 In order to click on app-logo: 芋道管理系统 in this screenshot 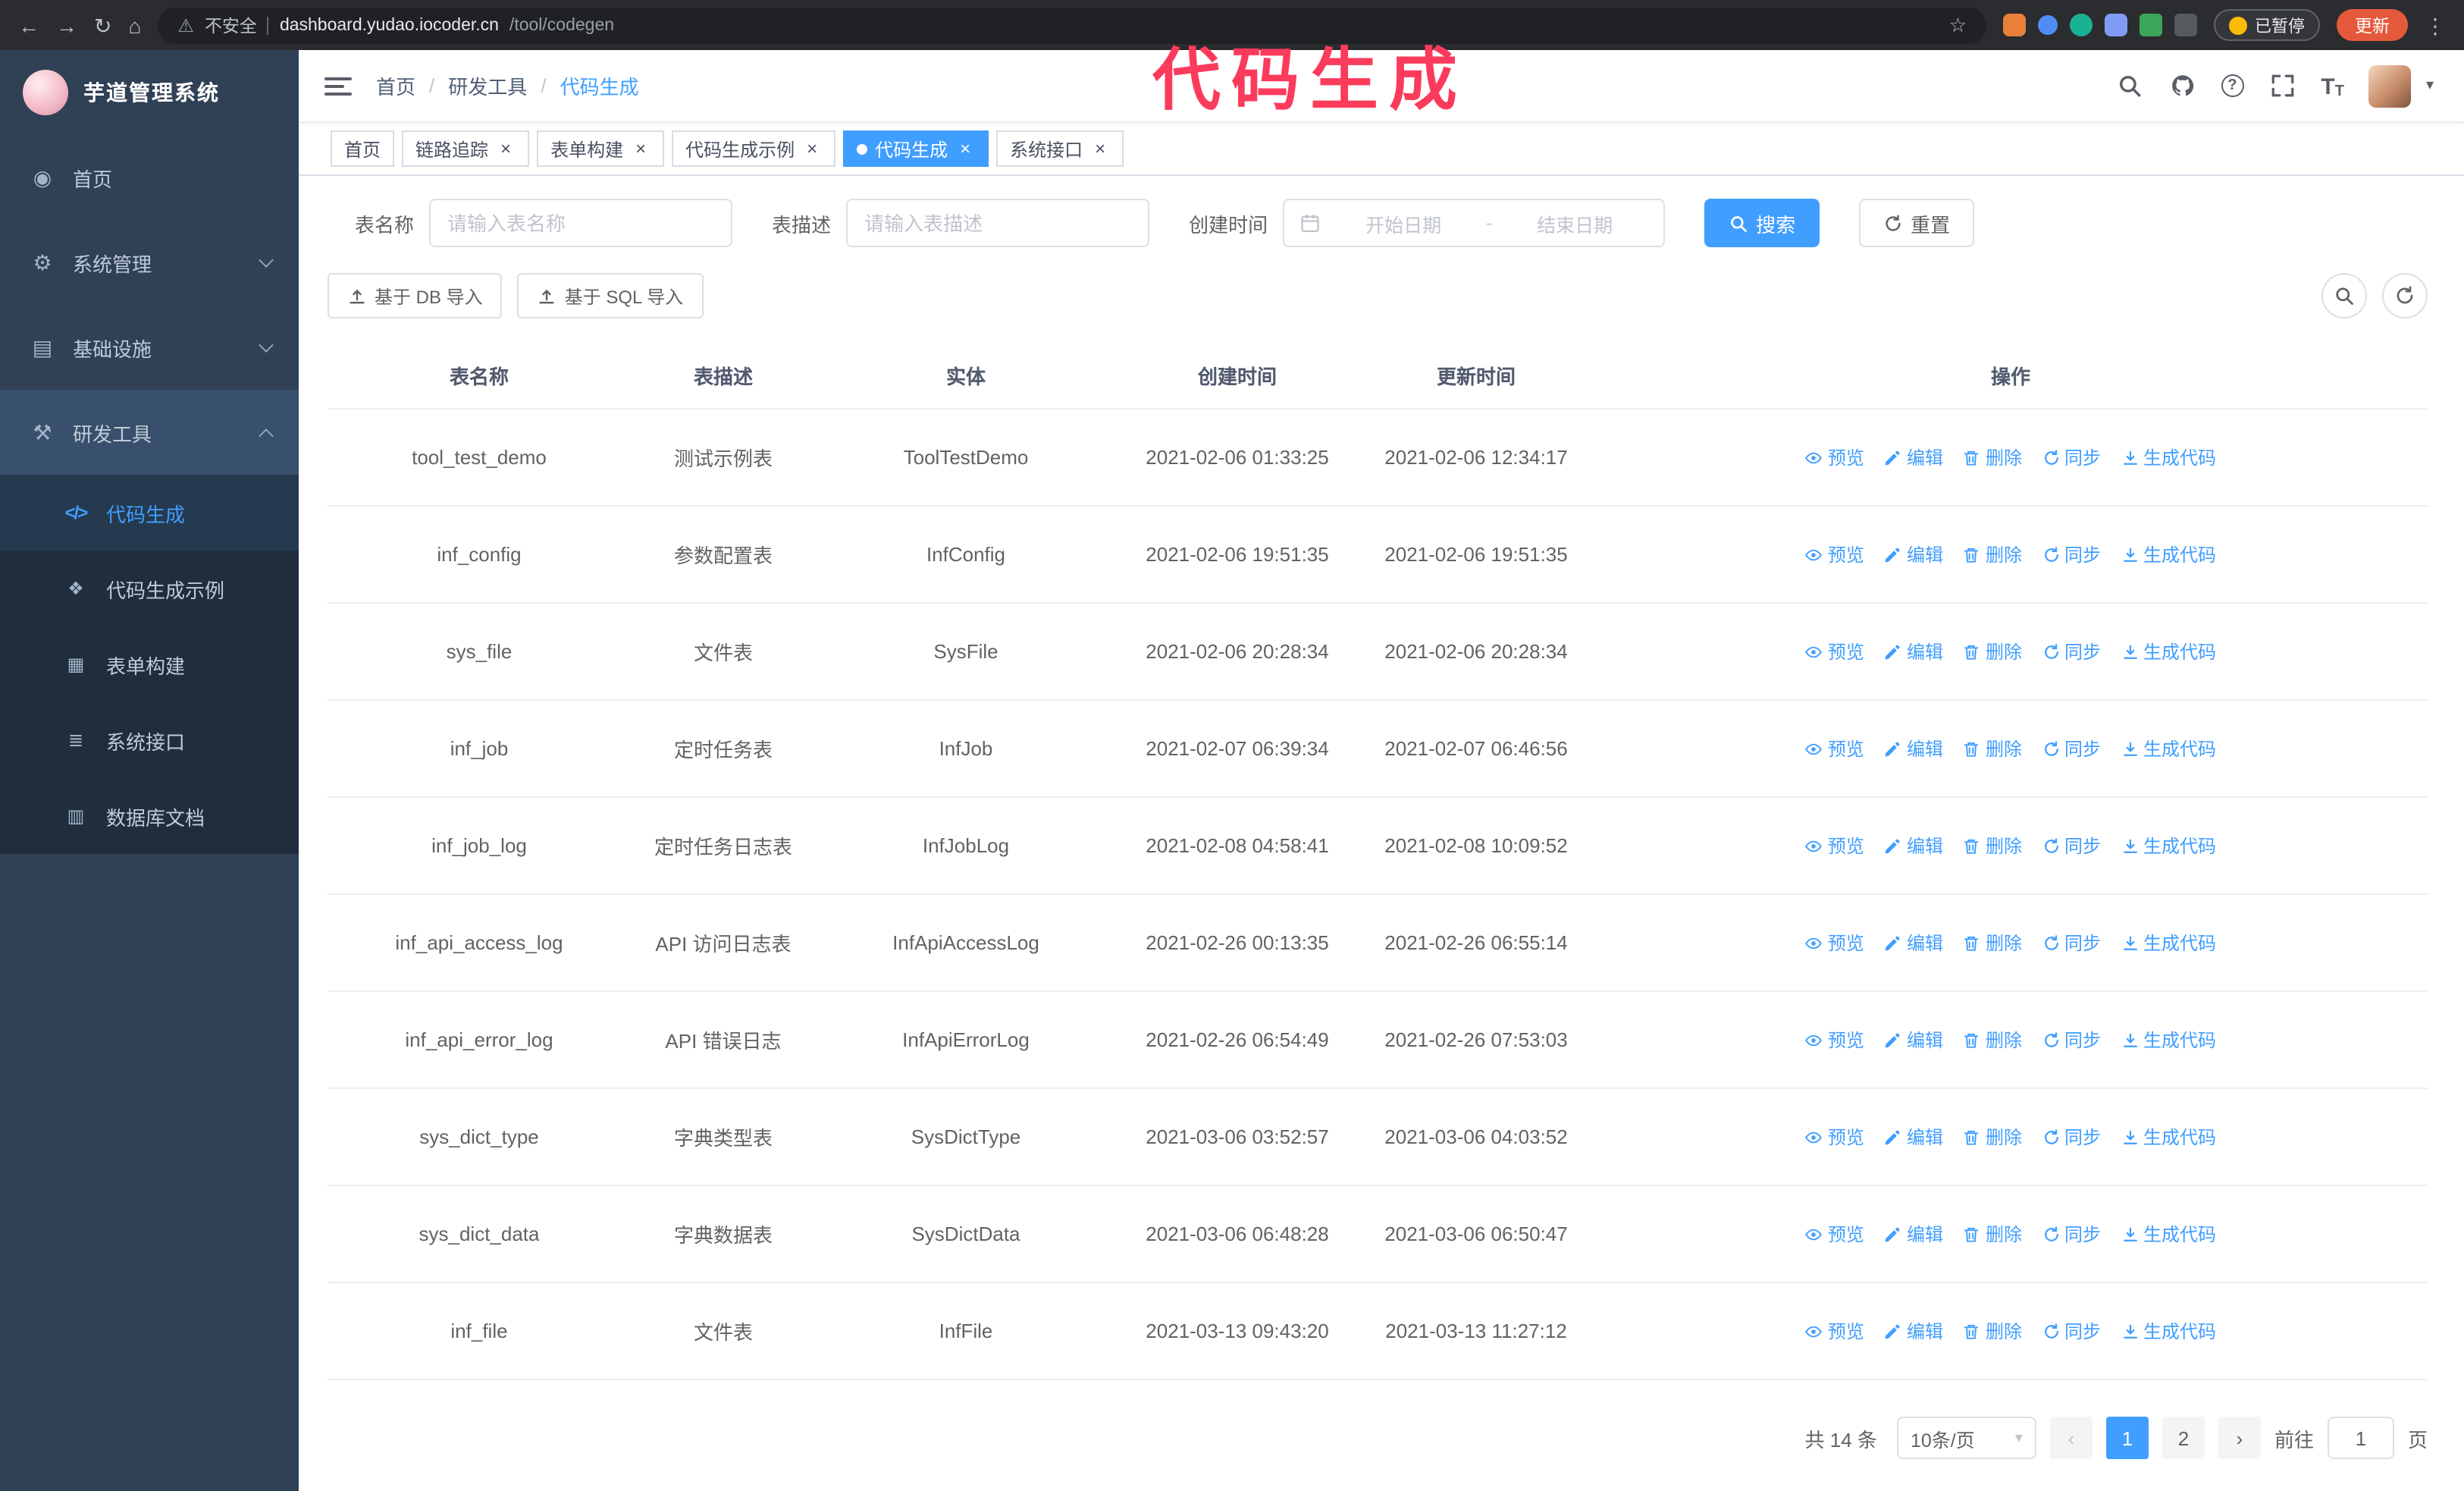, I will do `click(150, 92)`.